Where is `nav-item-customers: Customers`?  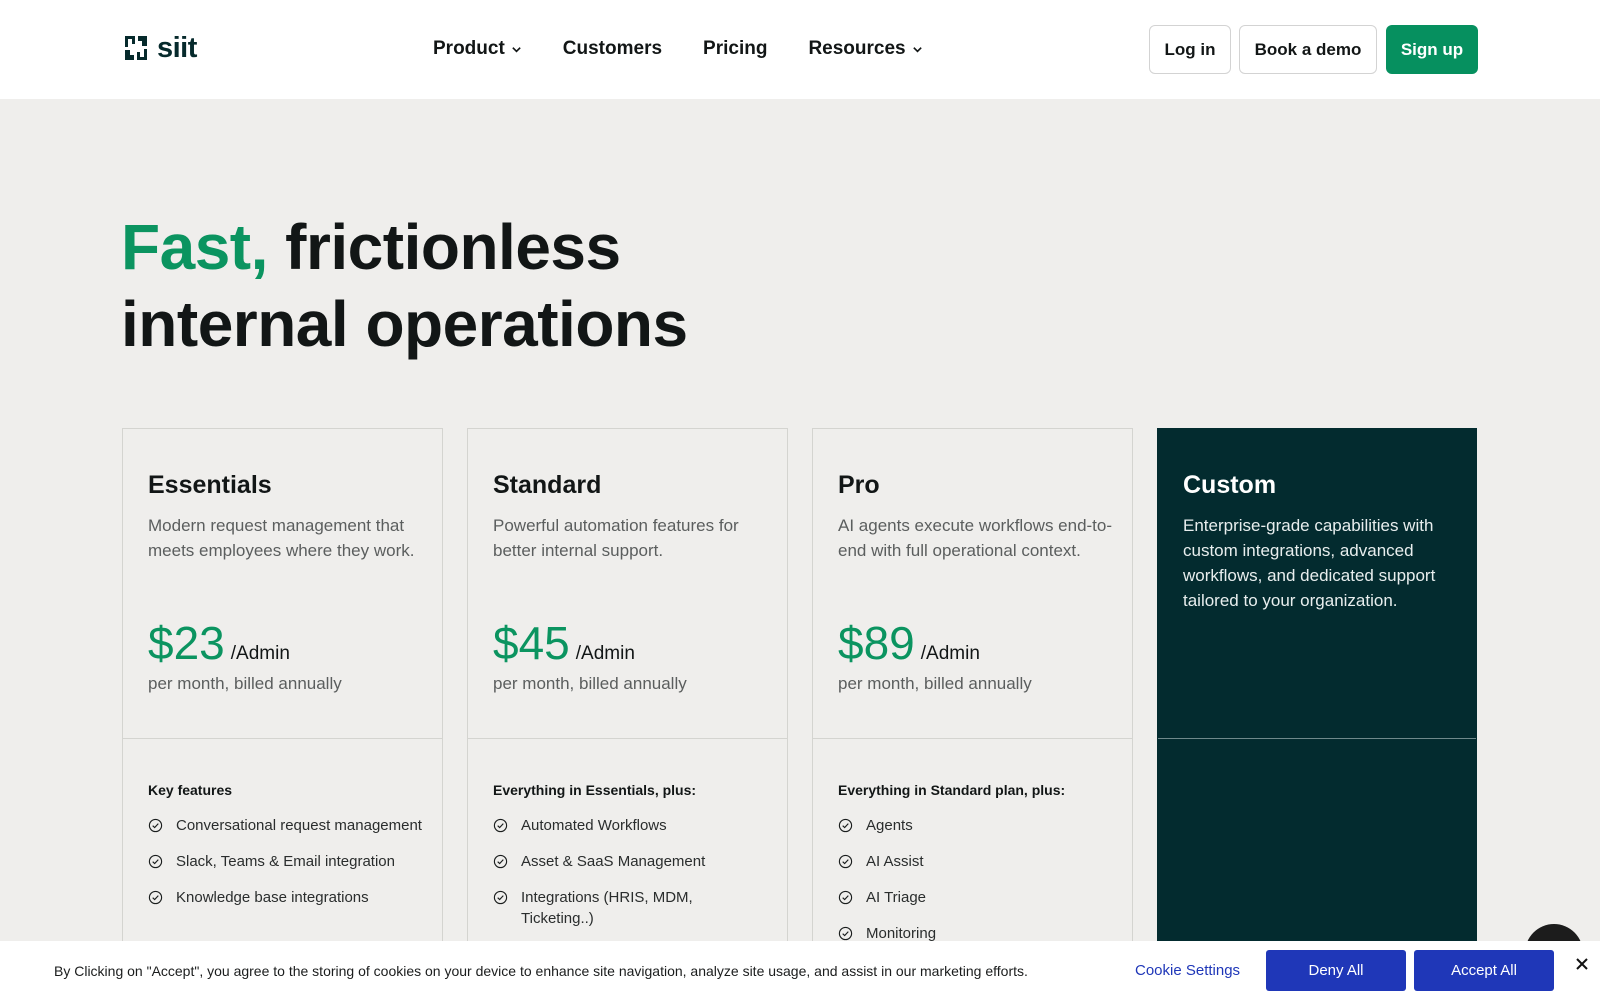 nav-item-customers: Customers is located at coordinates (612, 49).